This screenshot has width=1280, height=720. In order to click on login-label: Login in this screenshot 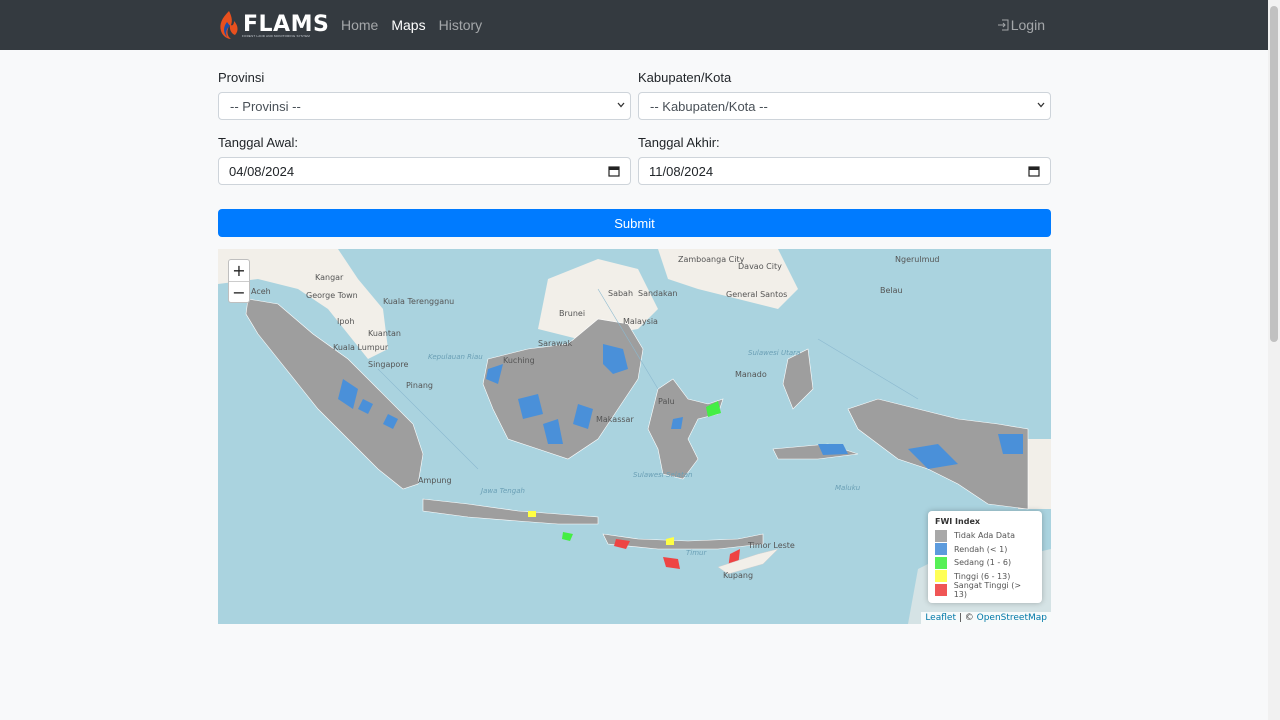, I will do `click(1027, 25)`.